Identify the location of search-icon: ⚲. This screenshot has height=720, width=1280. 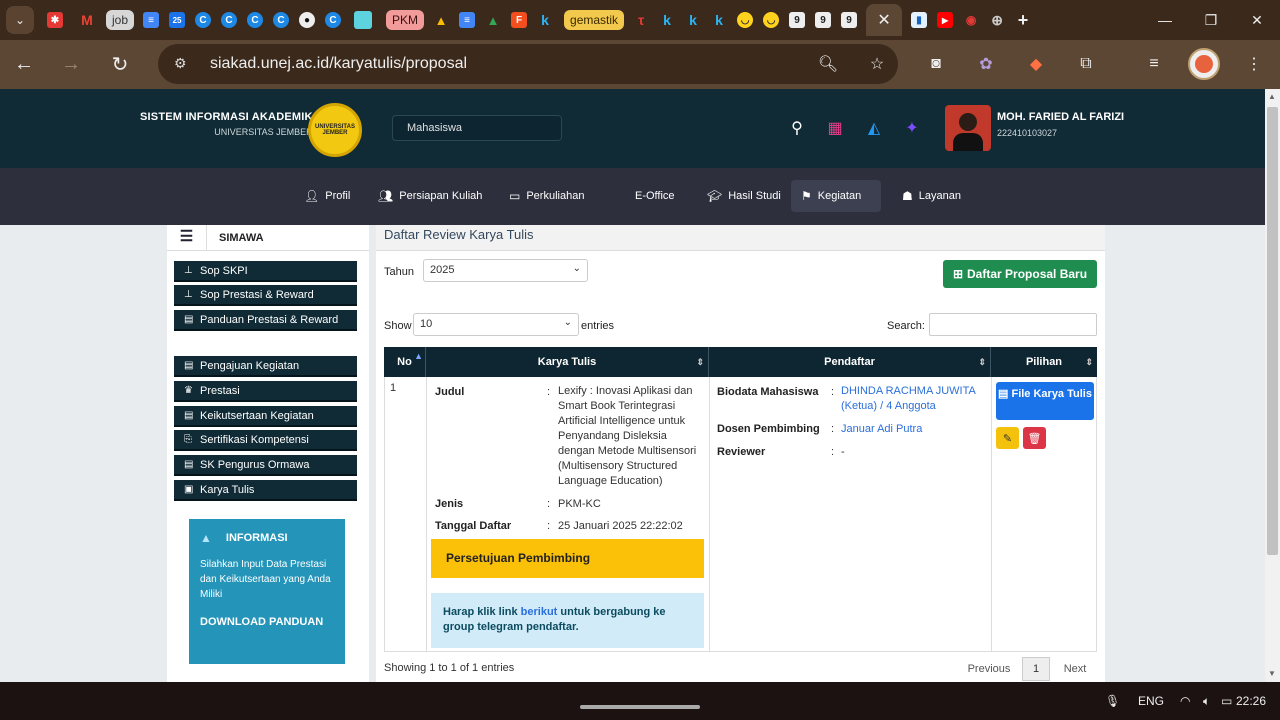
(797, 128).